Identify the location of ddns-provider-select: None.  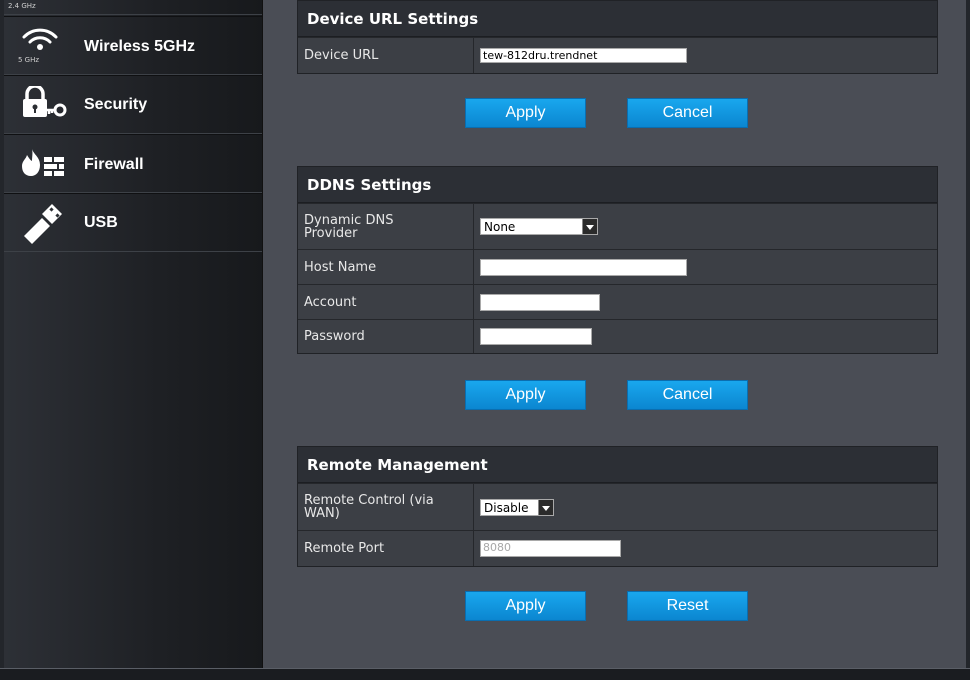
(539, 226).